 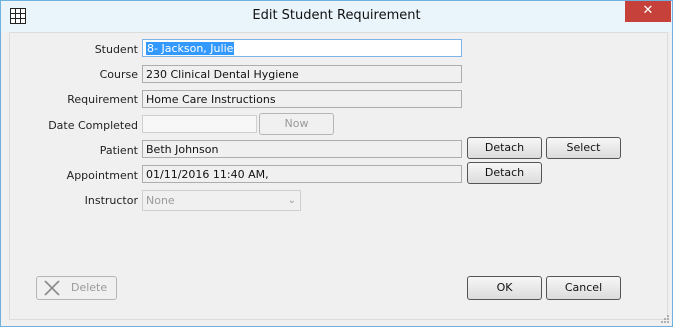 I want to click on requirement-field: Home Care Instructions, so click(x=302, y=99).